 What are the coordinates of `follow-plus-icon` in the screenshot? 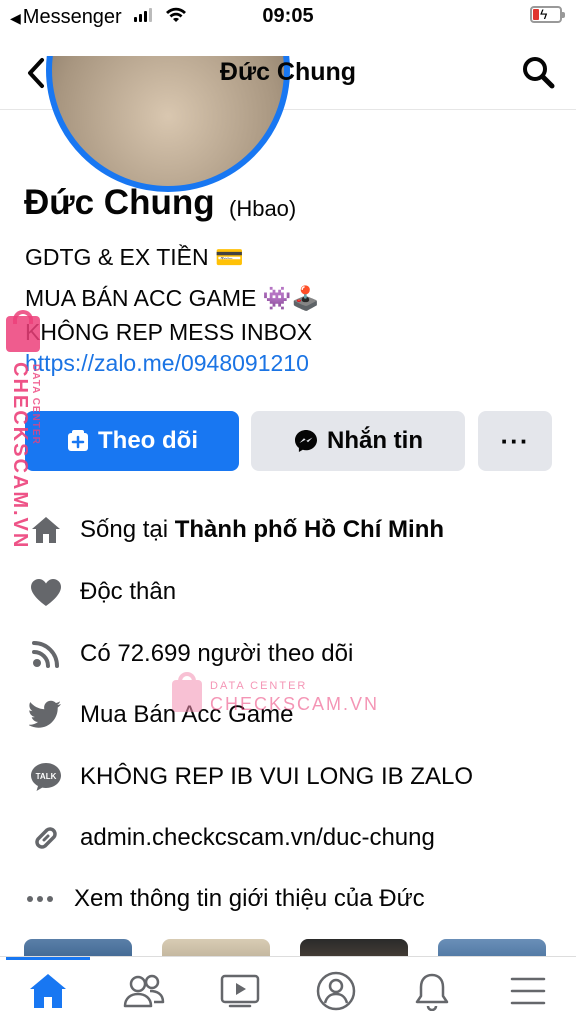 It's located at (78, 441).